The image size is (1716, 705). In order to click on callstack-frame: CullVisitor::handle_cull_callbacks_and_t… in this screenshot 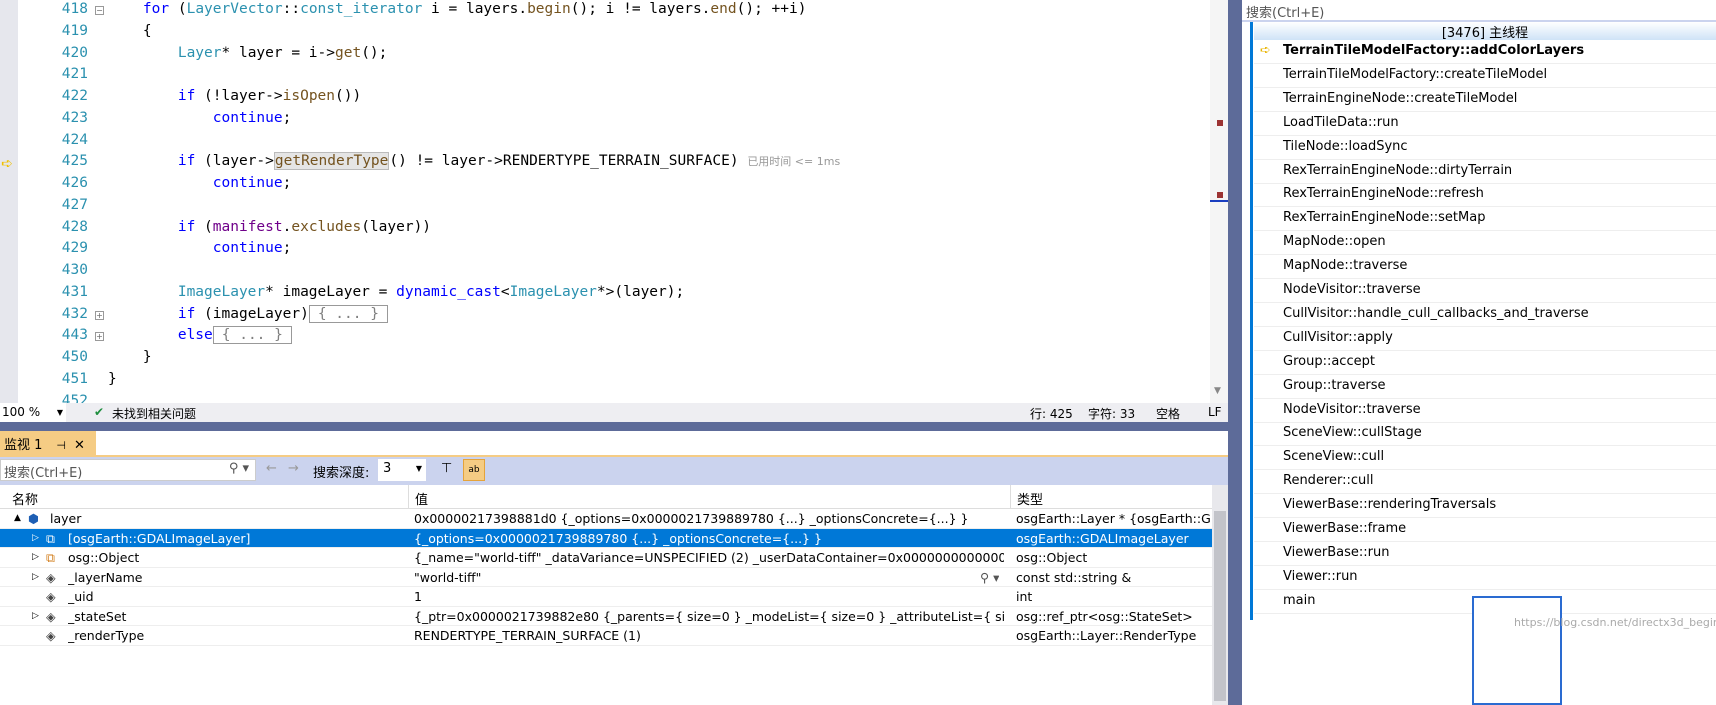, I will do `click(1485, 315)`.